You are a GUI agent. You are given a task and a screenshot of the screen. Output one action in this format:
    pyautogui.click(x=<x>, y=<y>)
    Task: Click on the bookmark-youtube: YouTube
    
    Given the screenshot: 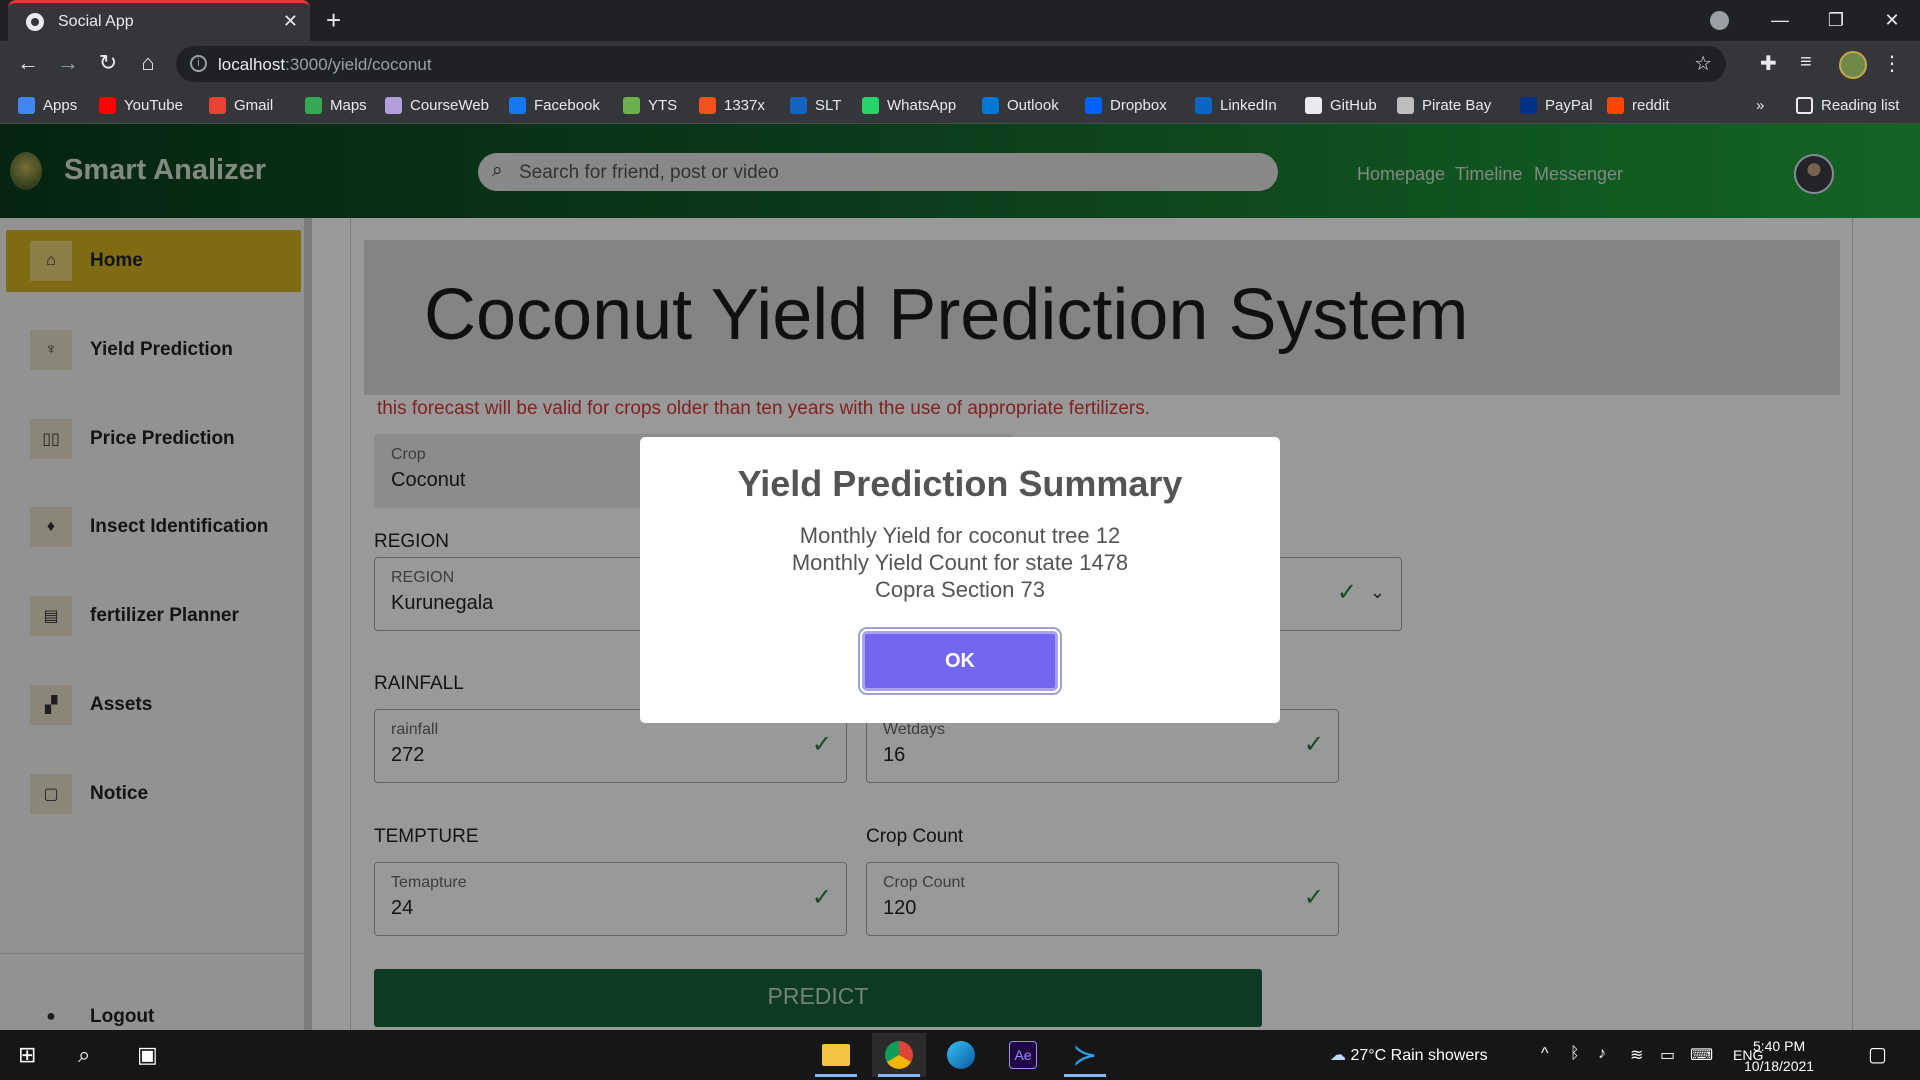 What is the action you would take?
    pyautogui.click(x=141, y=105)
    